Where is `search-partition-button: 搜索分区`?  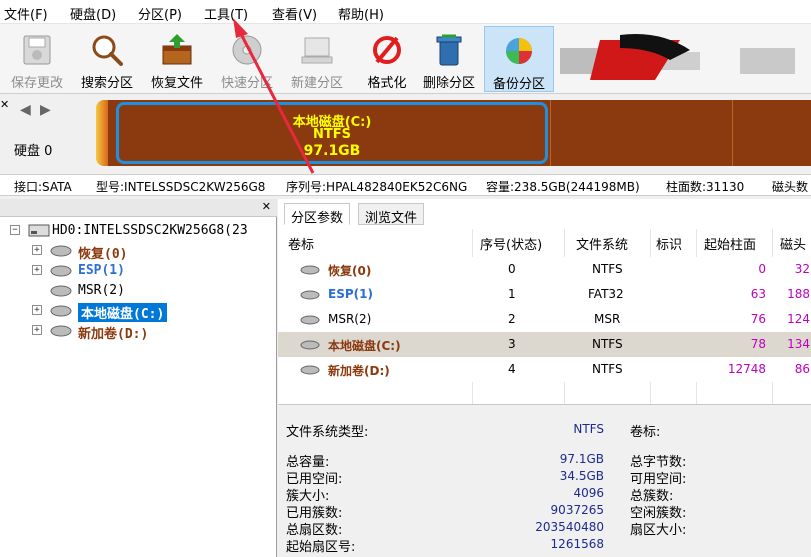
search-partition-button: 搜索分区 is located at coordinates (107, 59).